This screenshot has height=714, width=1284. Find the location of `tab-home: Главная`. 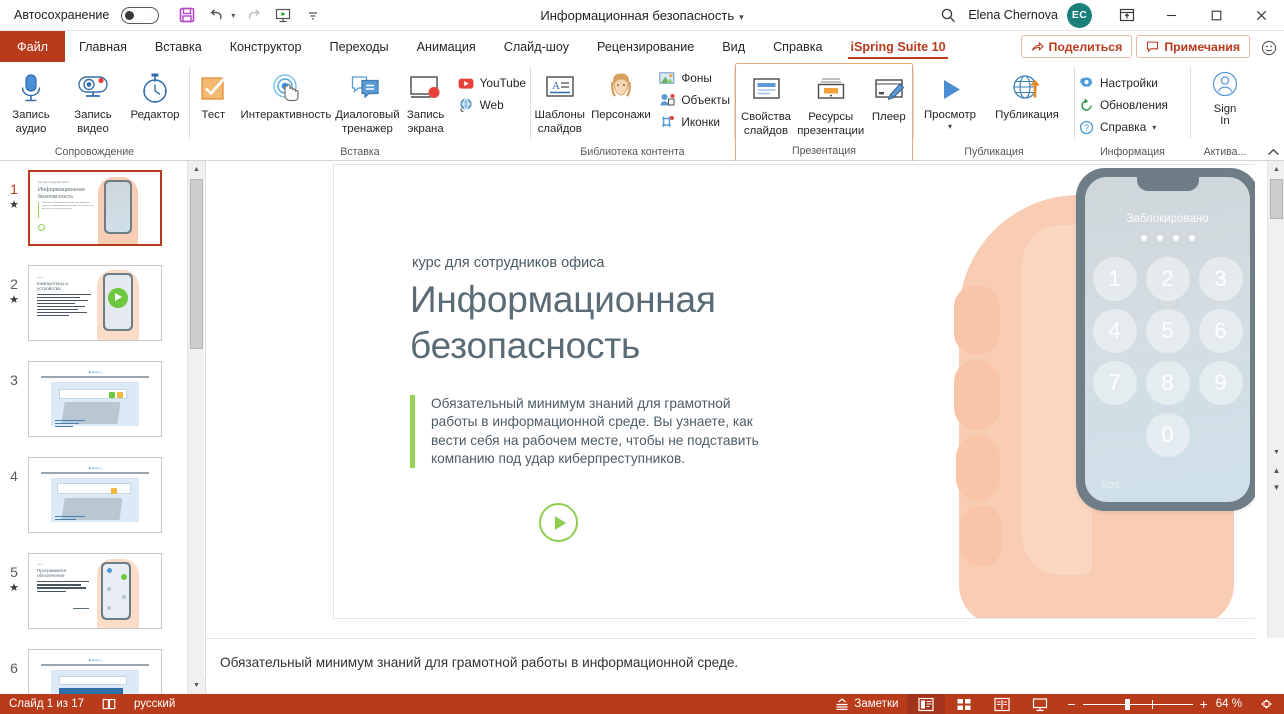

tab-home: Главная is located at coordinates (103, 46).